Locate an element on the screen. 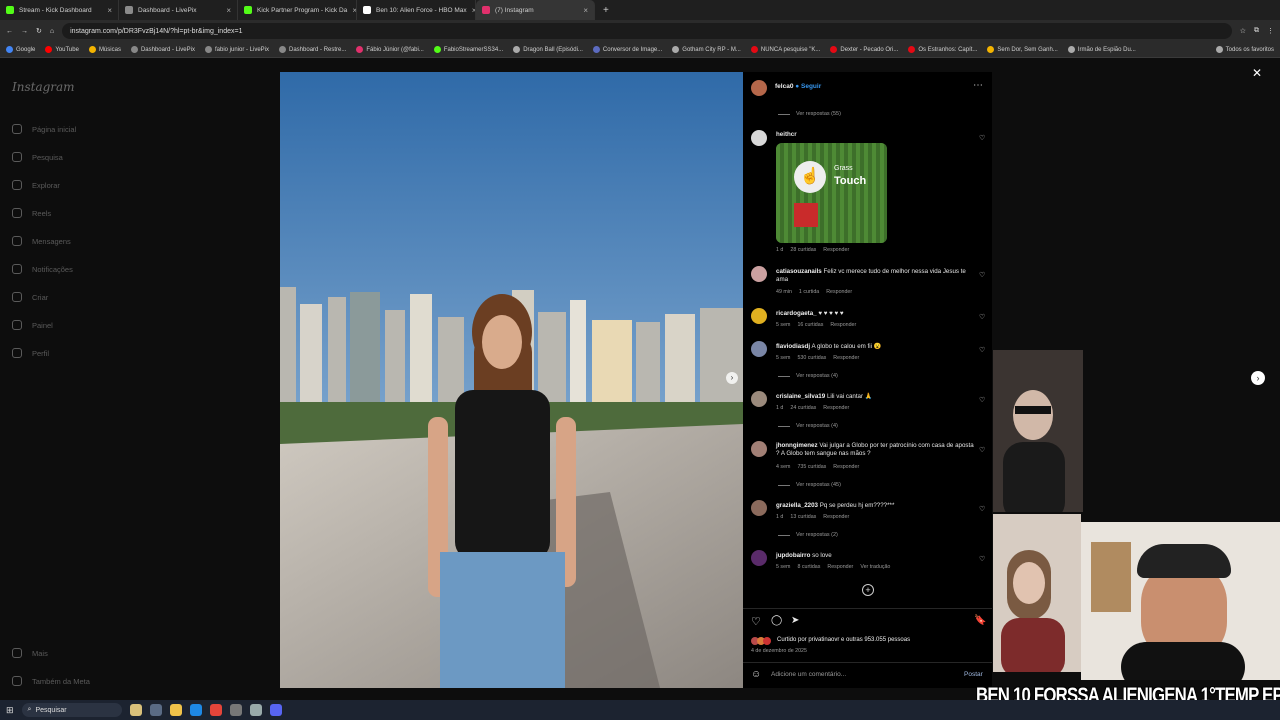 This screenshot has height=720, width=1280. comment-icon: ◯ is located at coordinates (776, 620).